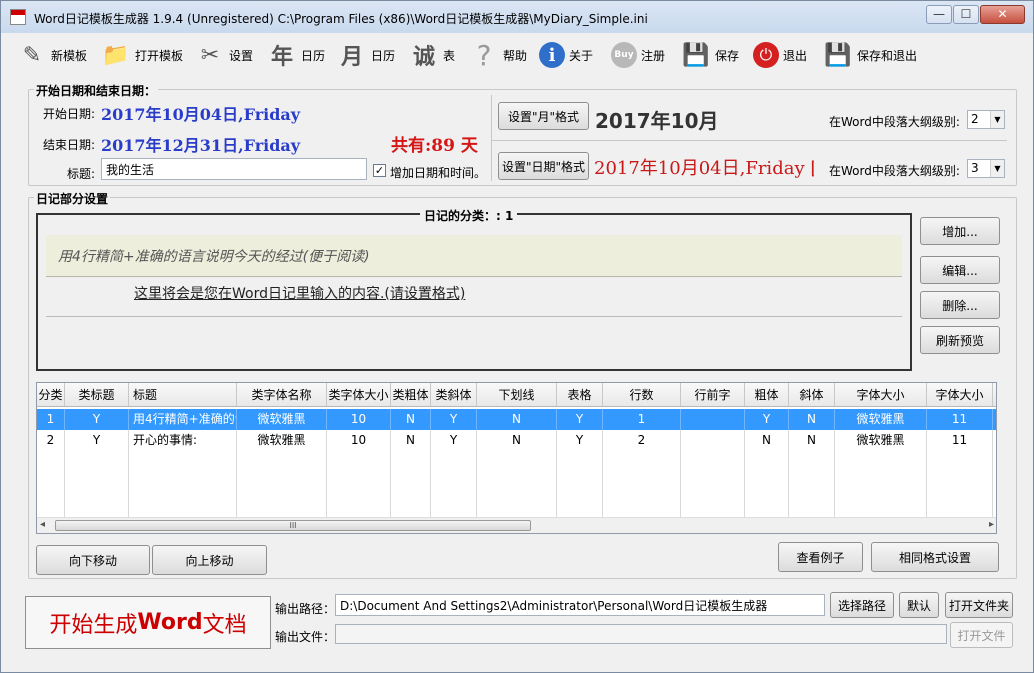 Image resolution: width=1034 pixels, height=673 pixels. I want to click on table-row: 2 Y 开心的事情: 微软雅黑 10 N Y N Y 2 N N 微软雅黑 11, so click(516, 440).